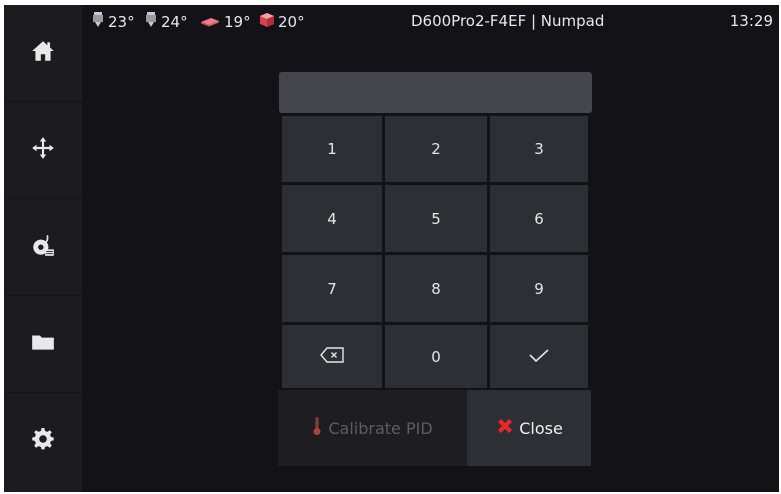  I want to click on extrude-icon, so click(43, 247).